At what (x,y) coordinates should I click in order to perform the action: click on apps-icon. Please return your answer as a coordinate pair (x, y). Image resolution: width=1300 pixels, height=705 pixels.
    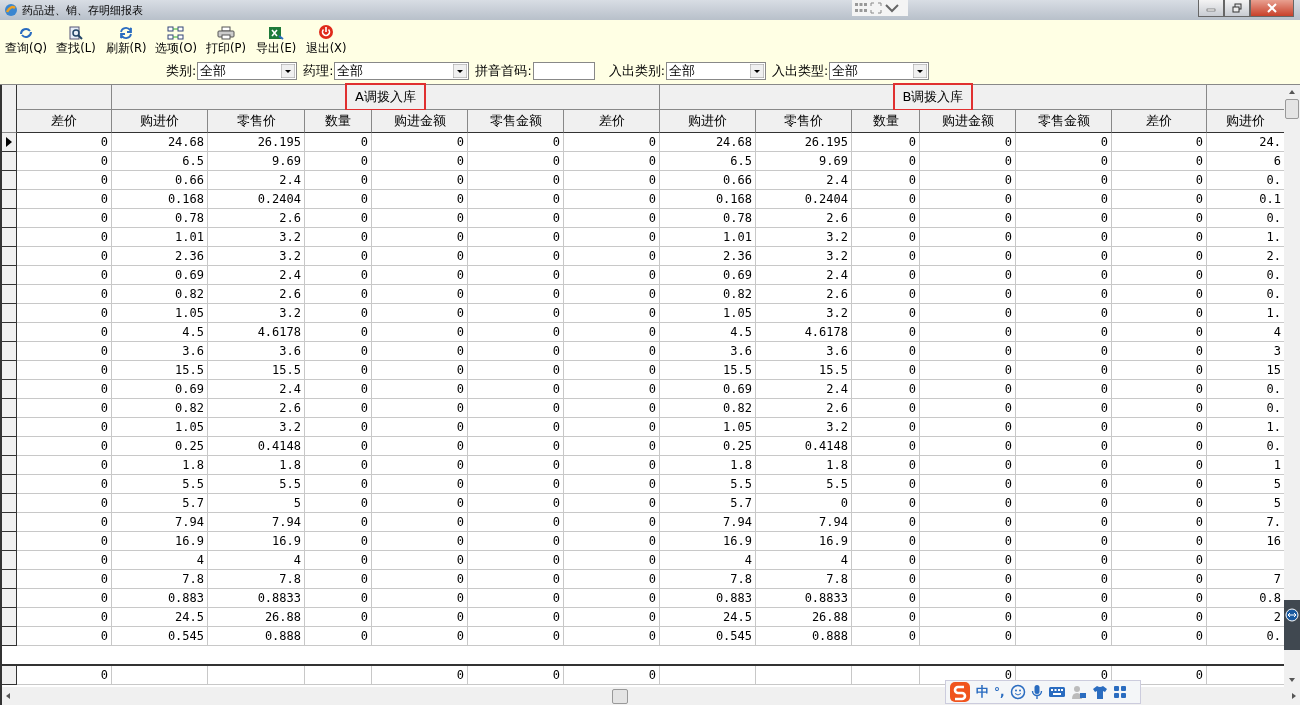
    Looking at the image, I should click on (1119, 692).